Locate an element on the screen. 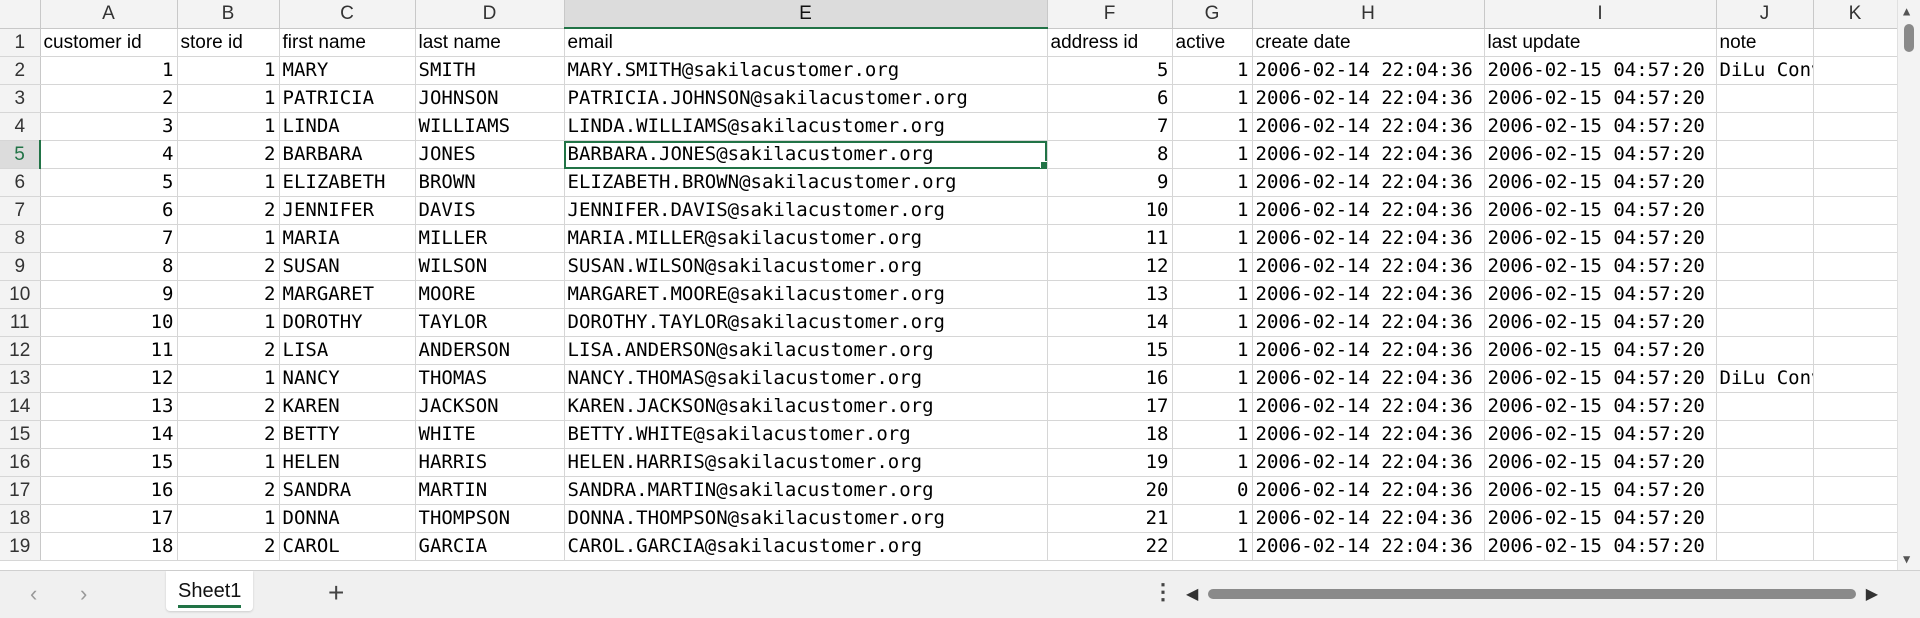 The image size is (1920, 618). cell-i1: last update is located at coordinates (1600, 42).